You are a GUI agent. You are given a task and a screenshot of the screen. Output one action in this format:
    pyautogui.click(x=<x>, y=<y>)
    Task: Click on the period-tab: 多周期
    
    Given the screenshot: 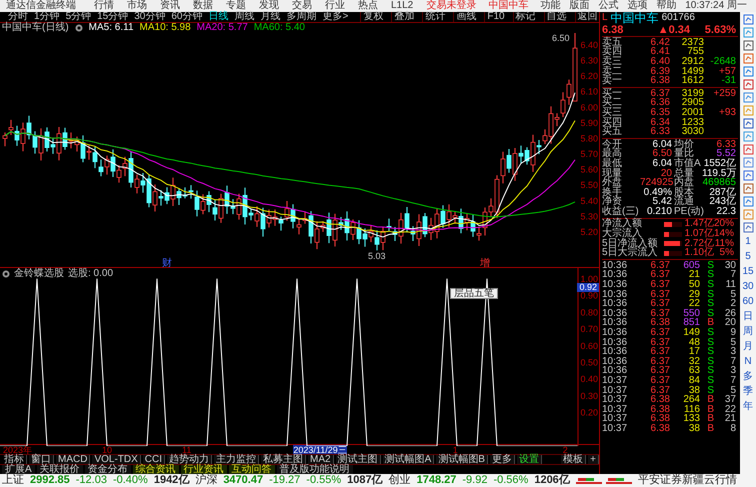 What is the action you would take?
    pyautogui.click(x=301, y=17)
    